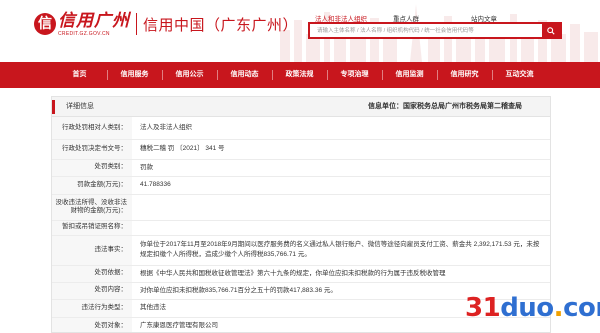 The image size is (600, 333). Describe the element at coordinates (92, 228) in the screenshot. I see `row-label: 暂扣或吊销证照名称：` at that location.